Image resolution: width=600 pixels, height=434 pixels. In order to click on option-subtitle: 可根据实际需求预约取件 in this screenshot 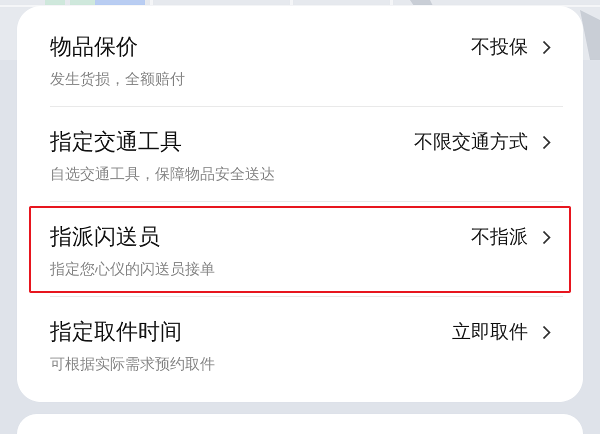, I will do `click(133, 364)`.